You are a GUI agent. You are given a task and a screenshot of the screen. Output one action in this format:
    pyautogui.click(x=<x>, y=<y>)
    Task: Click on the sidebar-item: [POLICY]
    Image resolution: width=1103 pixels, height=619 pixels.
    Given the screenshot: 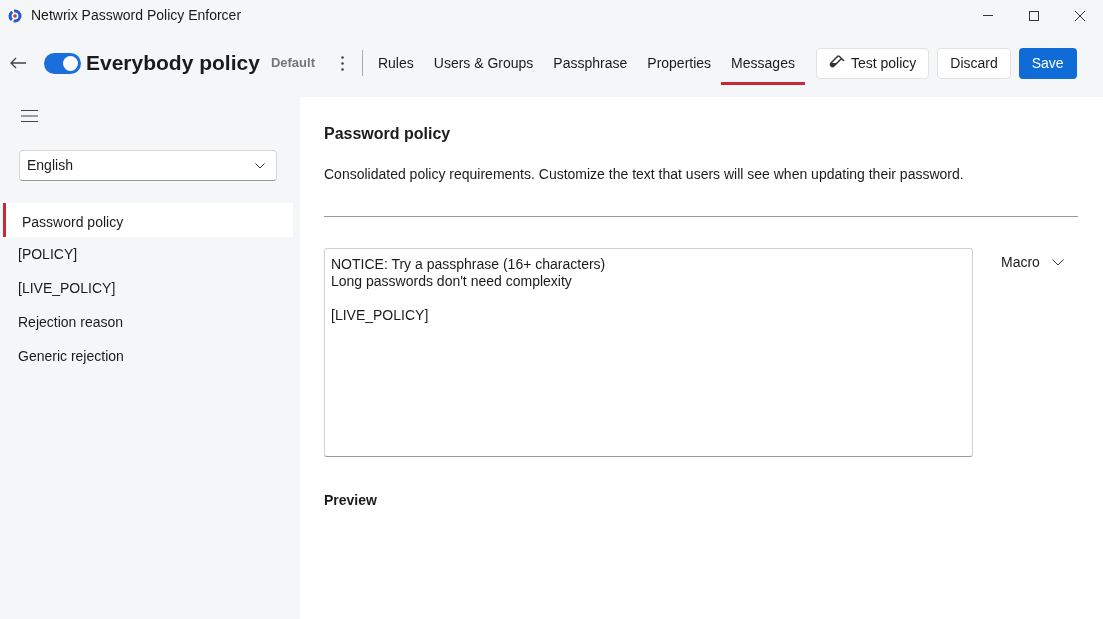 What is the action you would take?
    pyautogui.click(x=148, y=254)
    